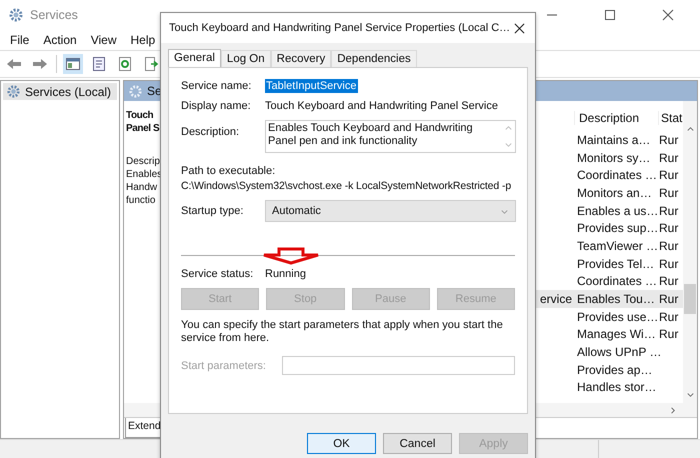  Describe the element at coordinates (142, 187) in the screenshot. I see `description-text: Handw` at that location.